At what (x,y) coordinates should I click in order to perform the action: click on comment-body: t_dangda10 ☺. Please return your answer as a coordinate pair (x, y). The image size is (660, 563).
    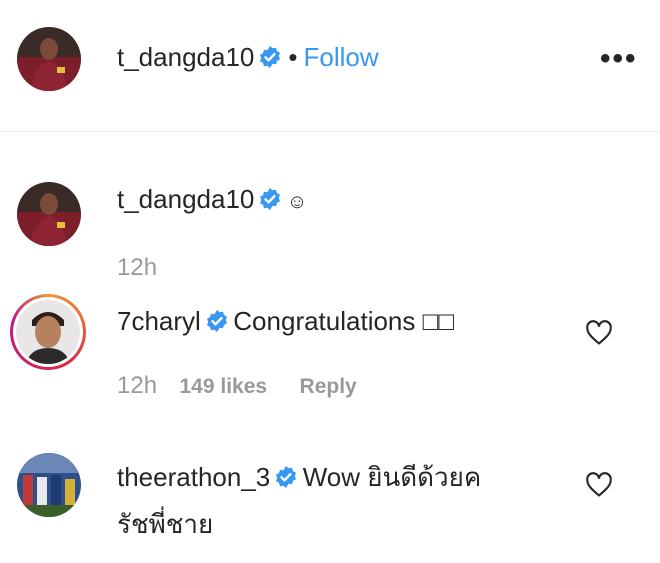
    Looking at the image, I should click on (212, 199).